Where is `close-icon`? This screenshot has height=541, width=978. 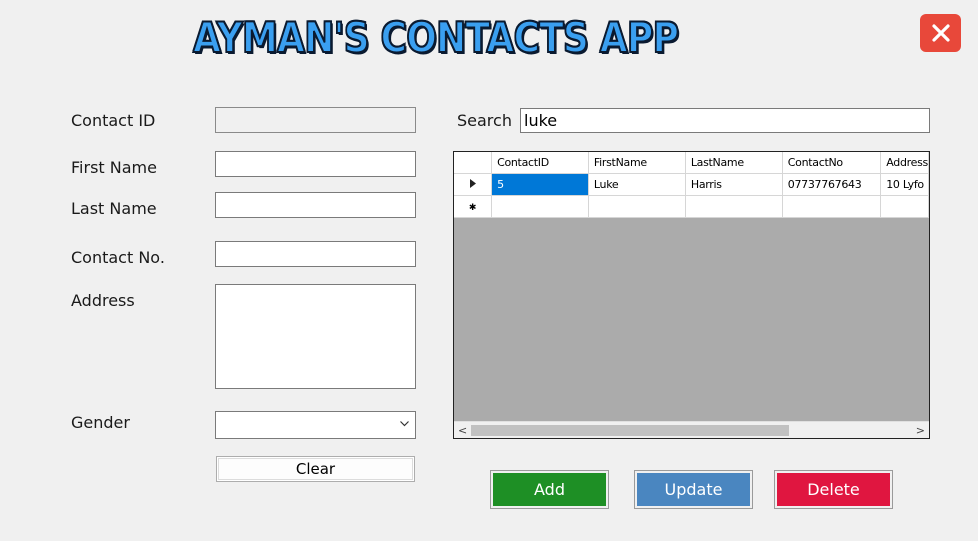 close-icon is located at coordinates (940, 33).